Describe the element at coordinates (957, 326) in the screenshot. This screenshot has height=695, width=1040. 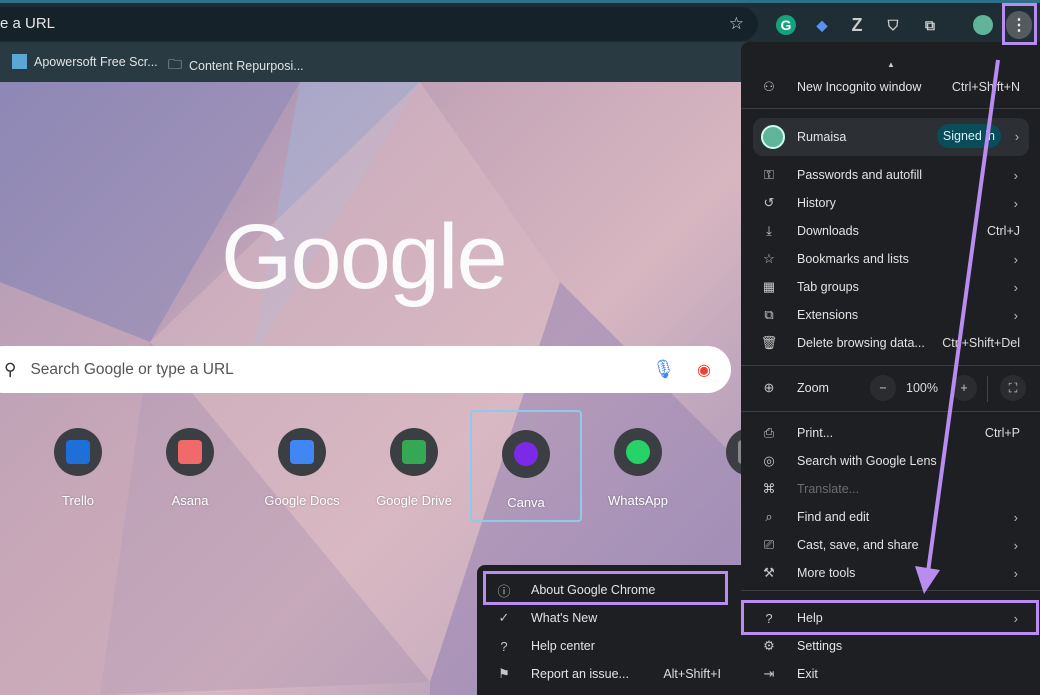
I see `annotation-arrow` at that location.